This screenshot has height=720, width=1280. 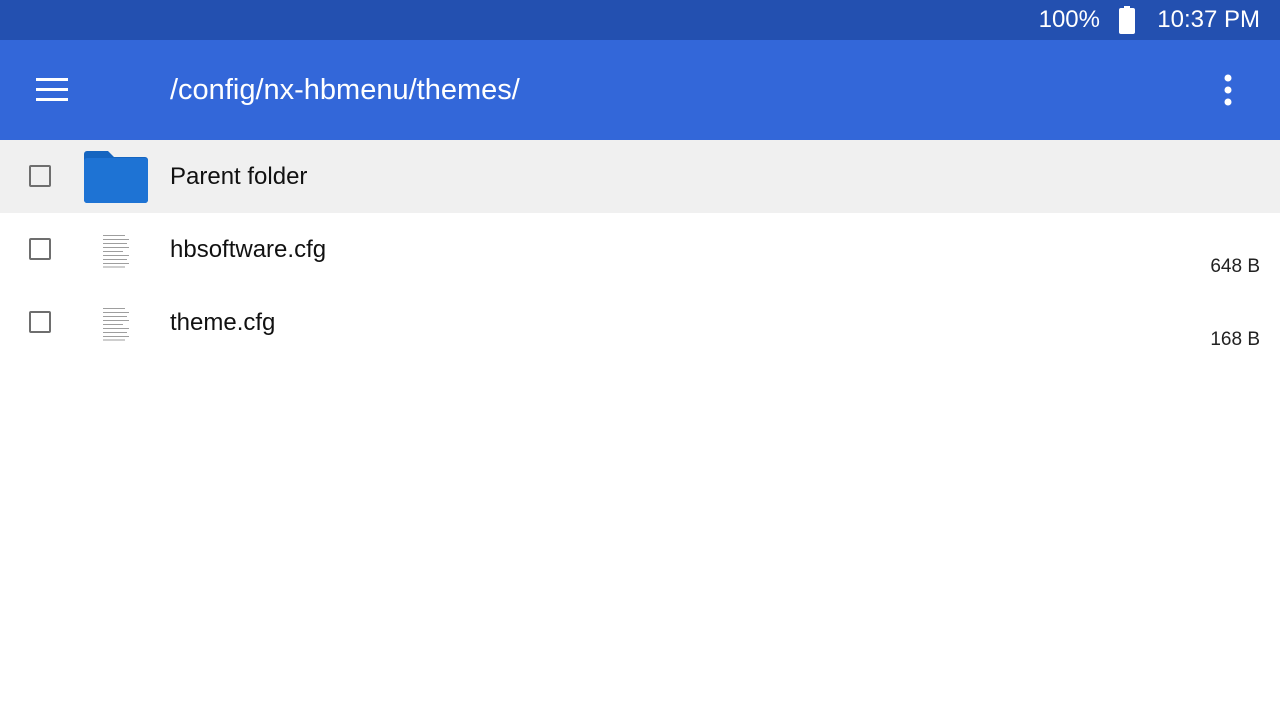 I want to click on file-row: hbsoftware.cfg 648 B, so click(x=640, y=249).